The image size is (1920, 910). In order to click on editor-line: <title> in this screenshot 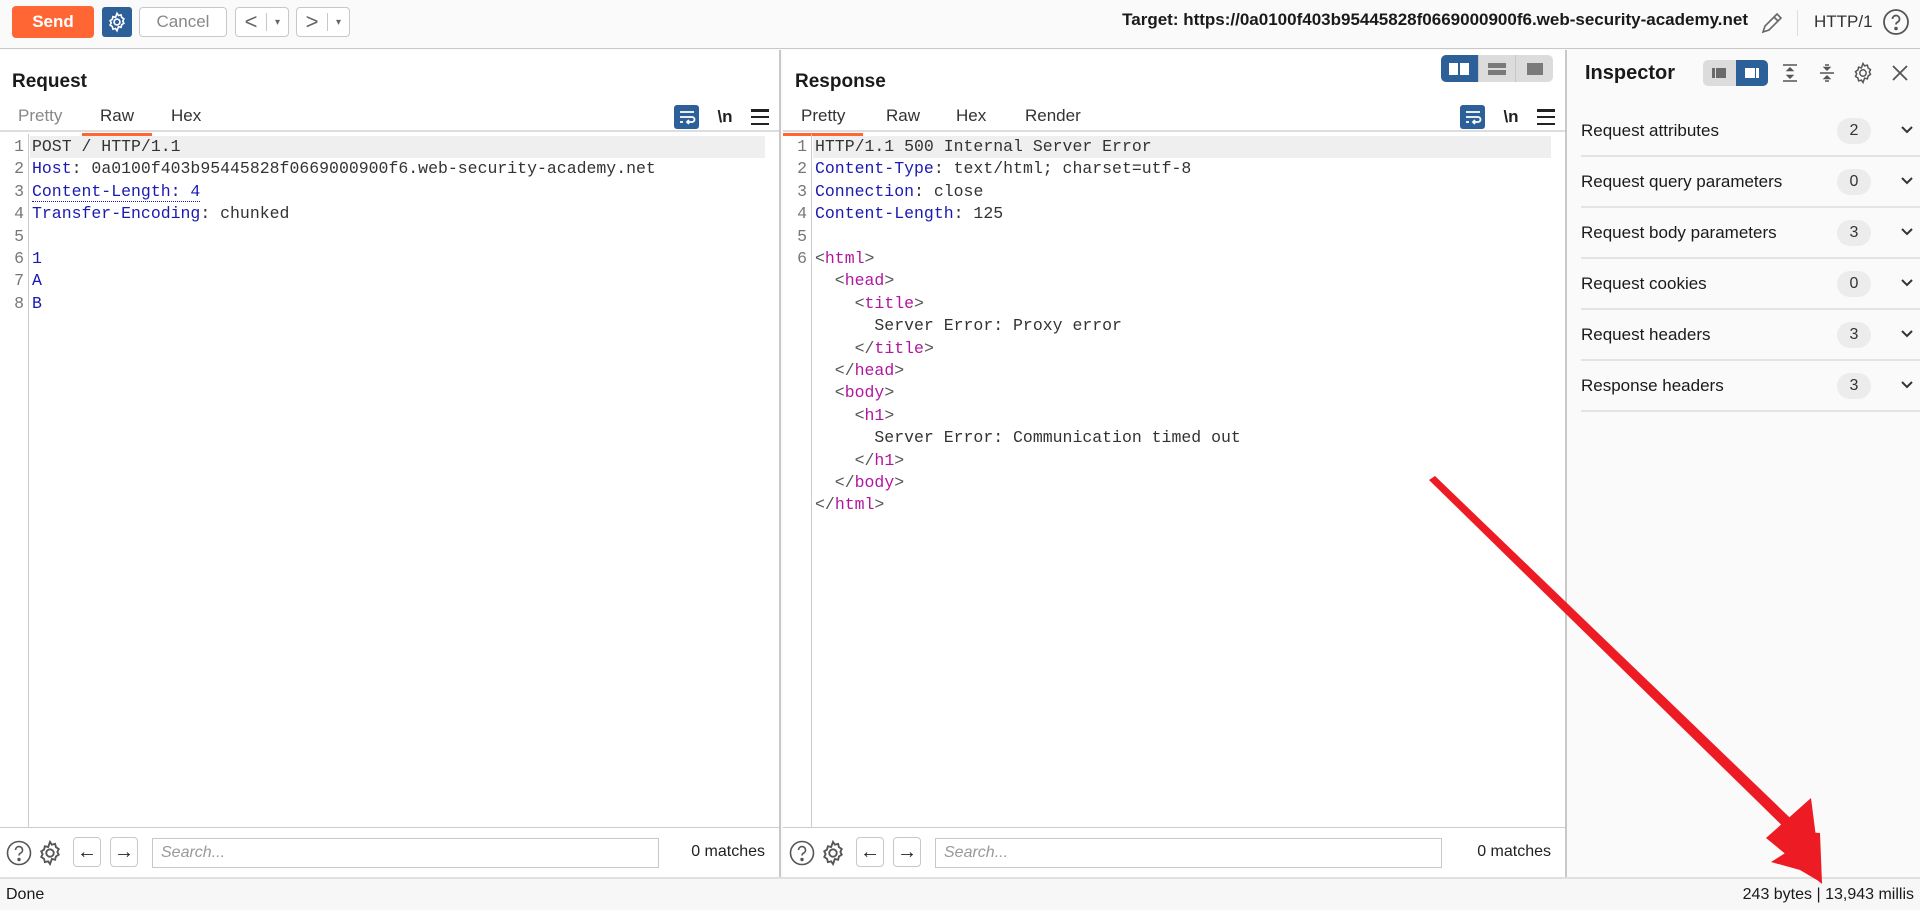, I will do `click(1174, 304)`.